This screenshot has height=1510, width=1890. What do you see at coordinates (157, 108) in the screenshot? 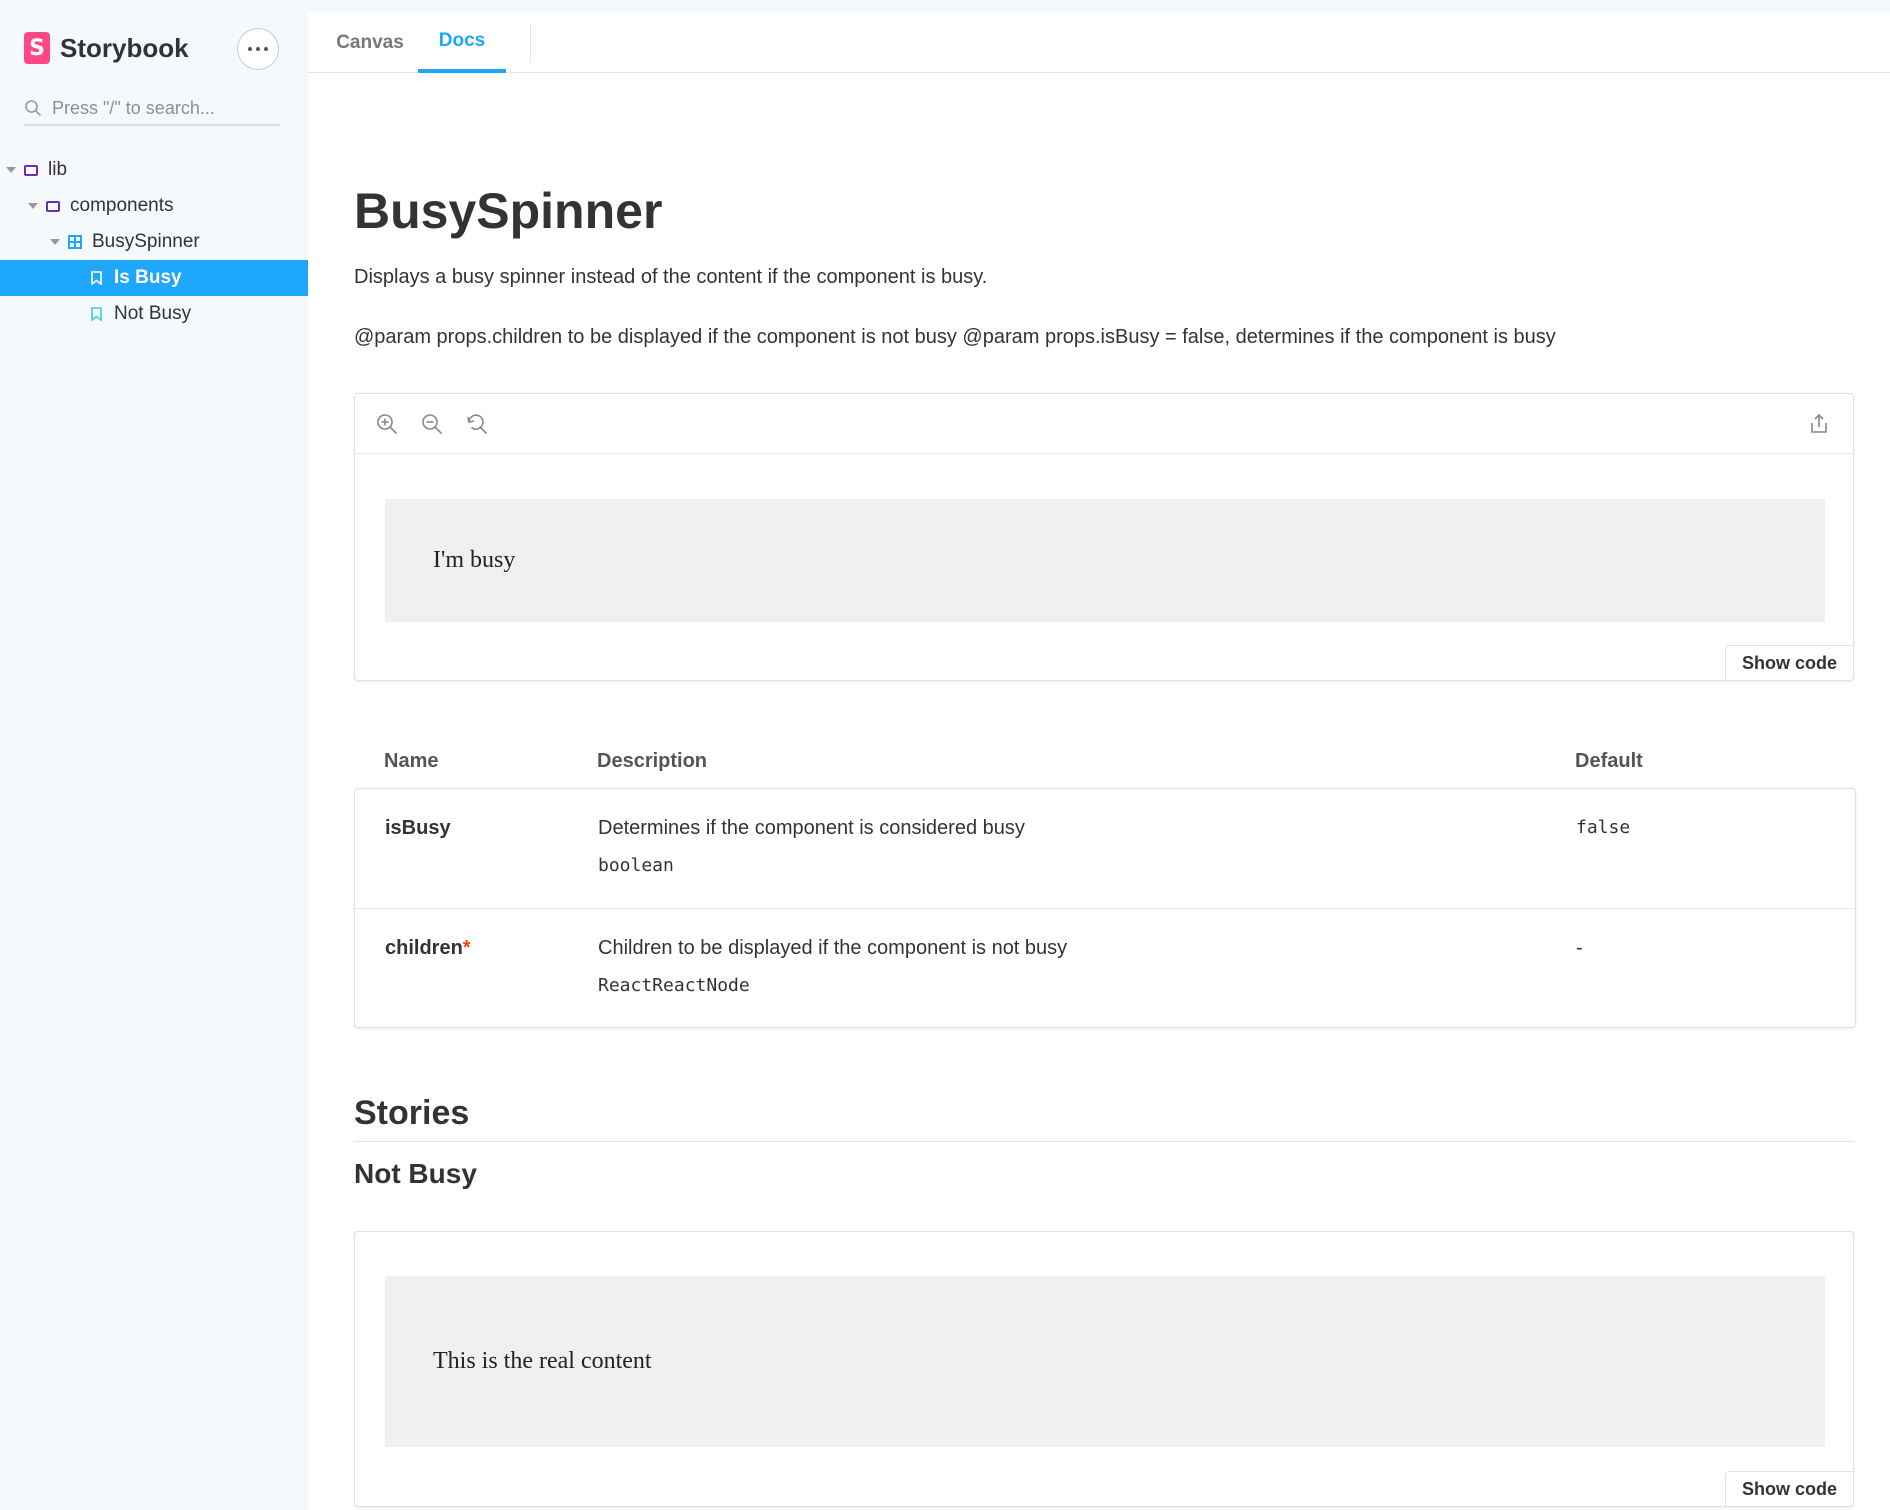
I see `search-input` at bounding box center [157, 108].